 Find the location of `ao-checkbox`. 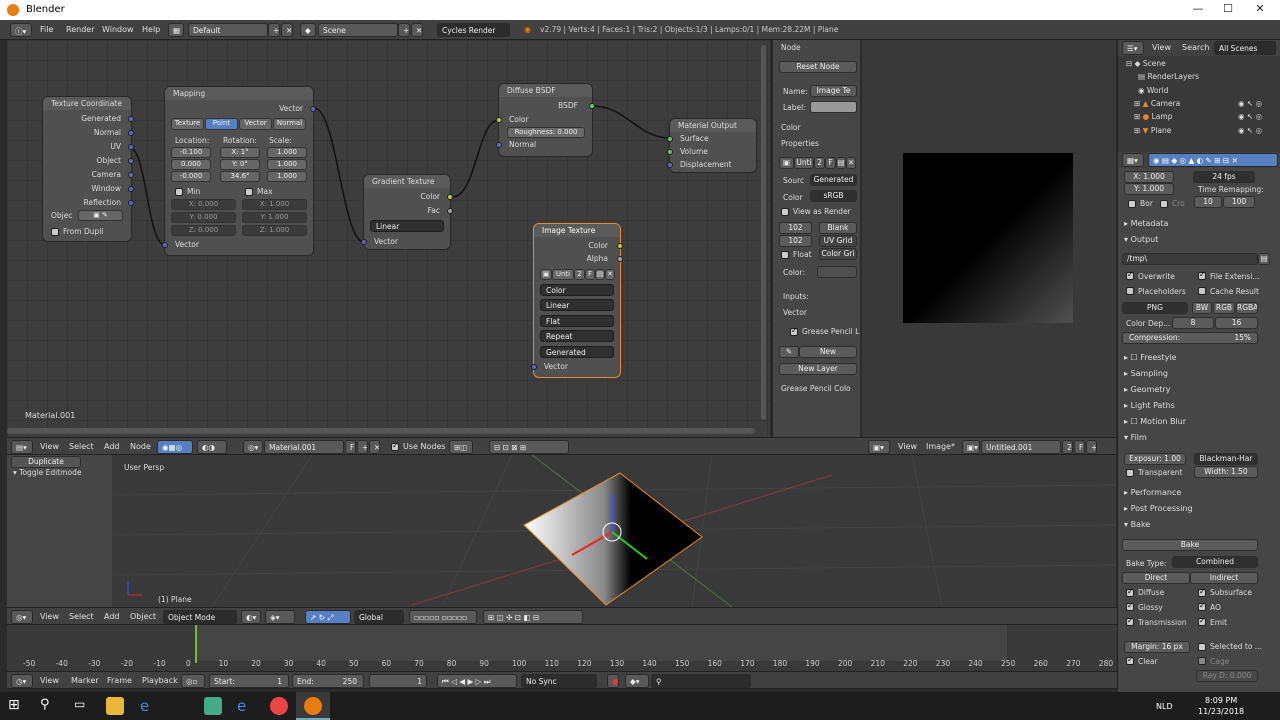

ao-checkbox is located at coordinates (1202, 606).